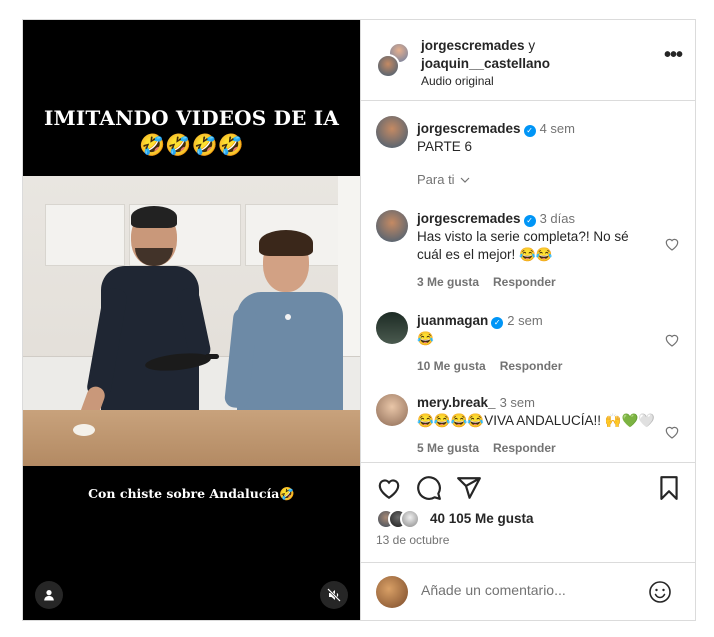  Describe the element at coordinates (473, 45) in the screenshot. I see `author-link: jorgescremades` at that location.